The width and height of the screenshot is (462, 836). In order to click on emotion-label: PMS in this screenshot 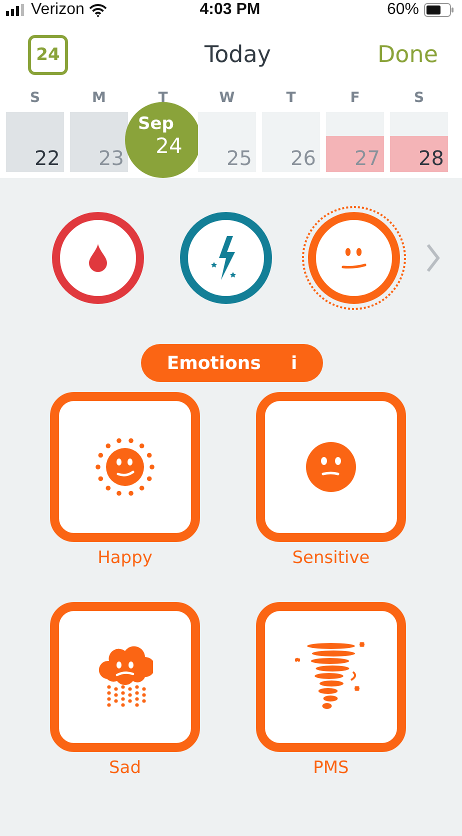, I will do `click(331, 768)`.